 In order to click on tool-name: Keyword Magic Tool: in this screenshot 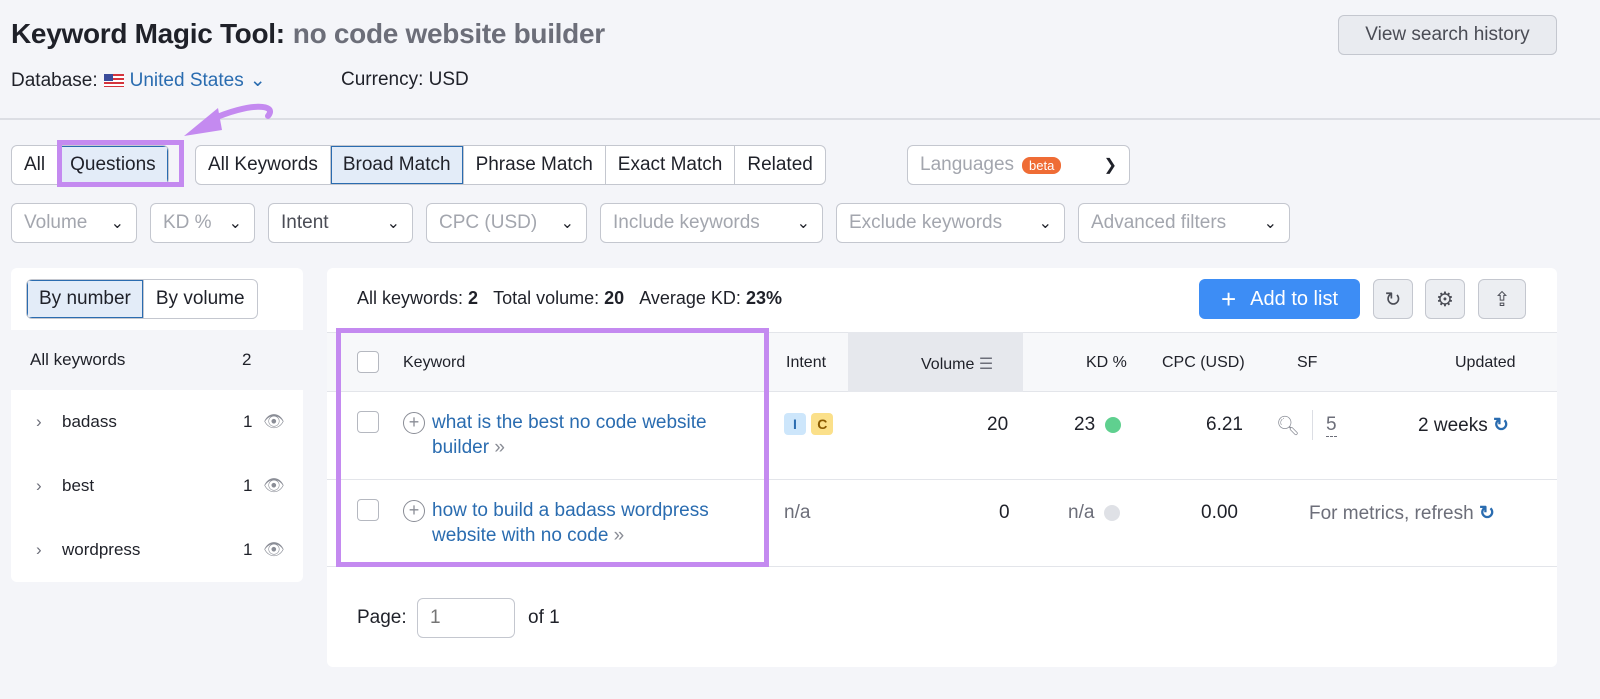, I will do `click(148, 33)`.